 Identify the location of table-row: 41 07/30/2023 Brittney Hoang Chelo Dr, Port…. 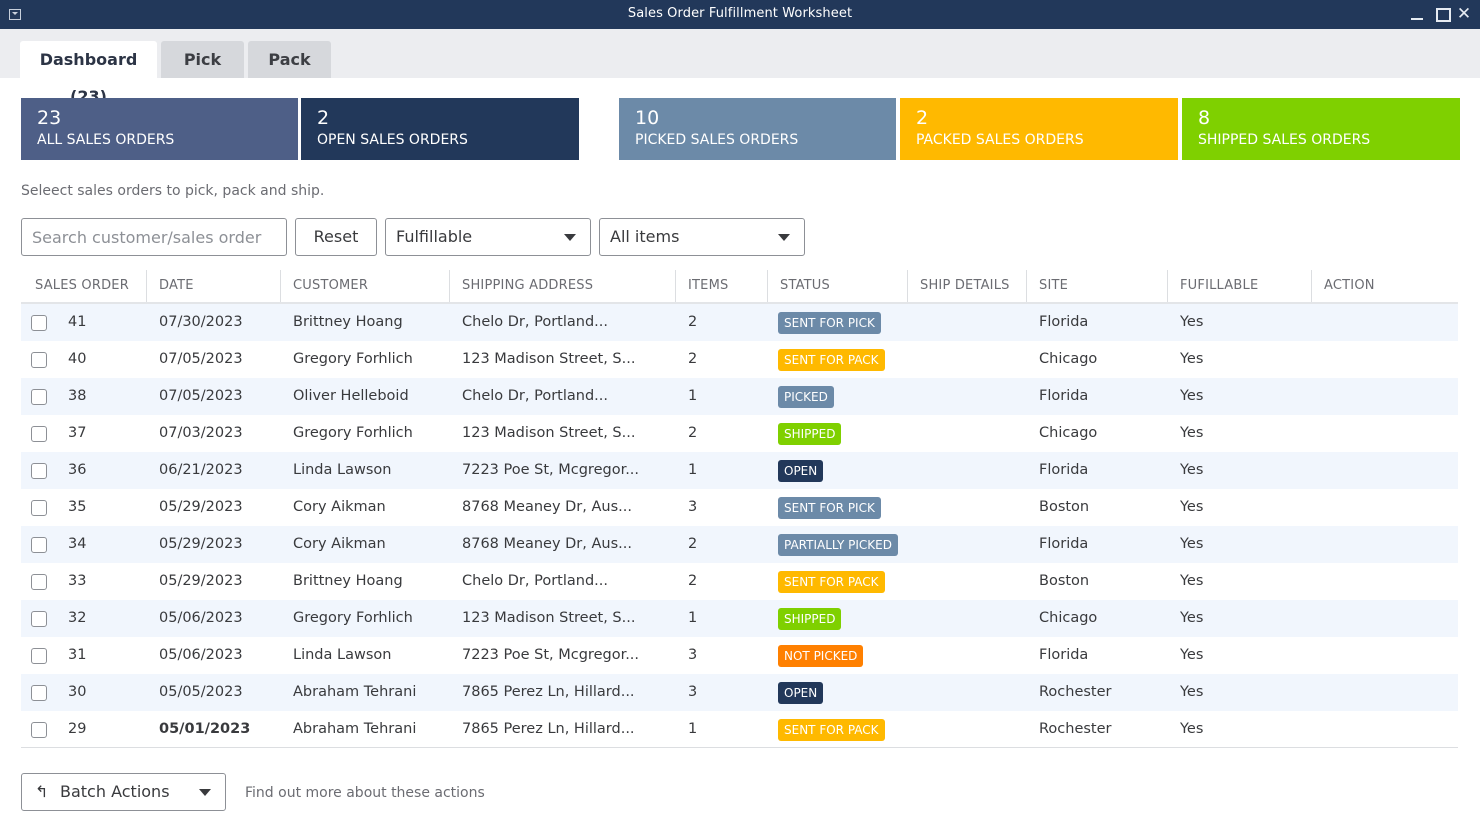
(739, 322).